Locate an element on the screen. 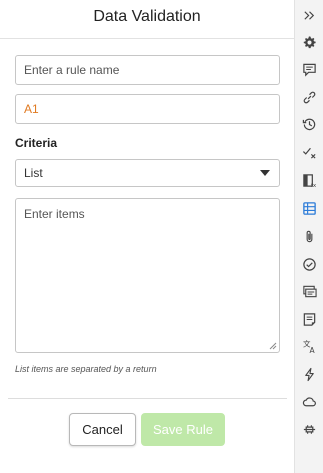 The image size is (323, 473). translate-icon: 文A is located at coordinates (309, 346).